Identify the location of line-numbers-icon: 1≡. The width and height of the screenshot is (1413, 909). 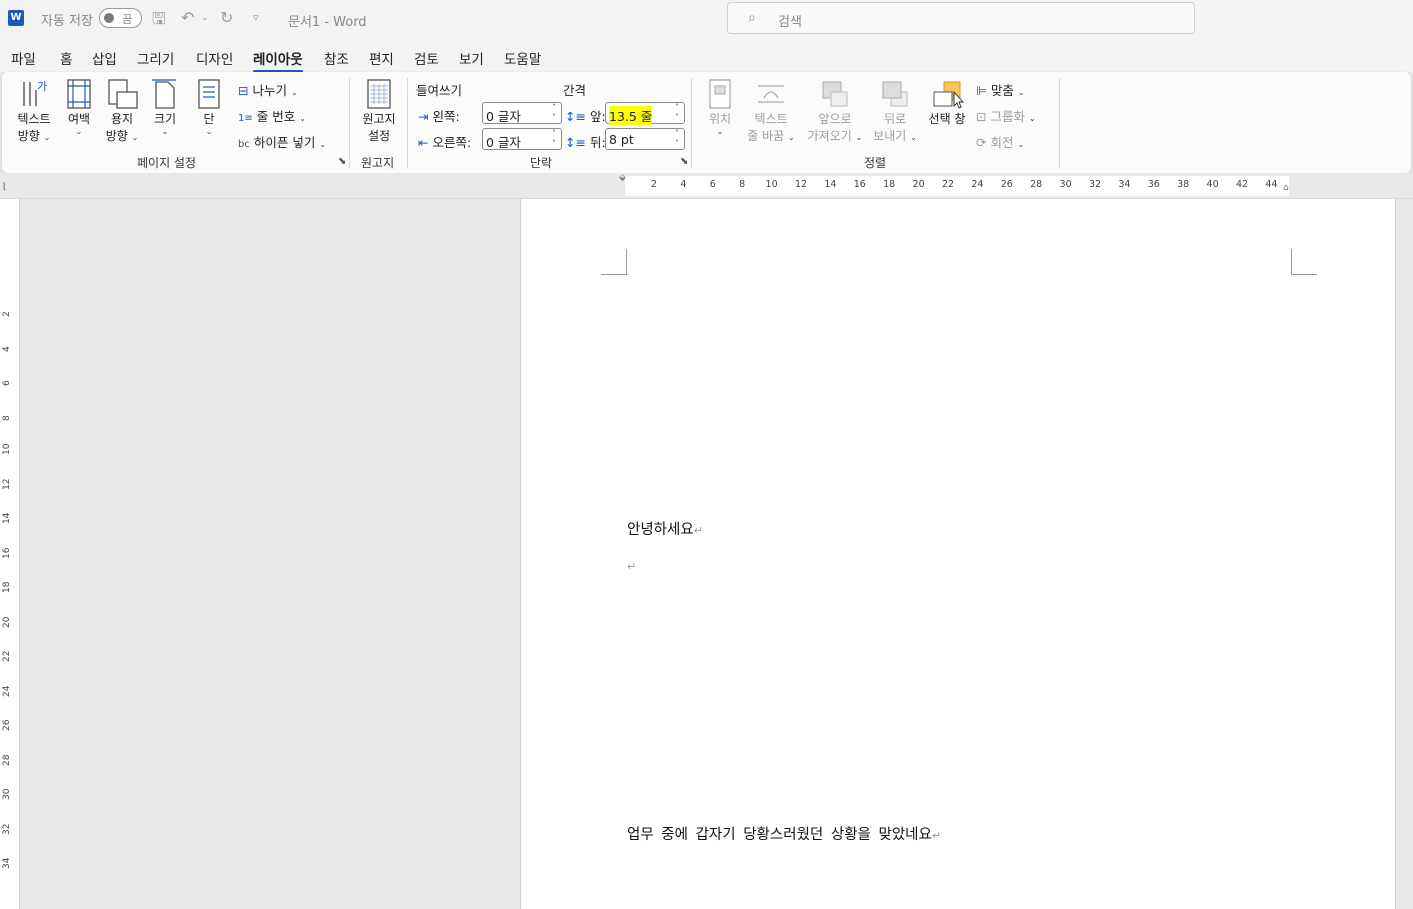
(245, 118).